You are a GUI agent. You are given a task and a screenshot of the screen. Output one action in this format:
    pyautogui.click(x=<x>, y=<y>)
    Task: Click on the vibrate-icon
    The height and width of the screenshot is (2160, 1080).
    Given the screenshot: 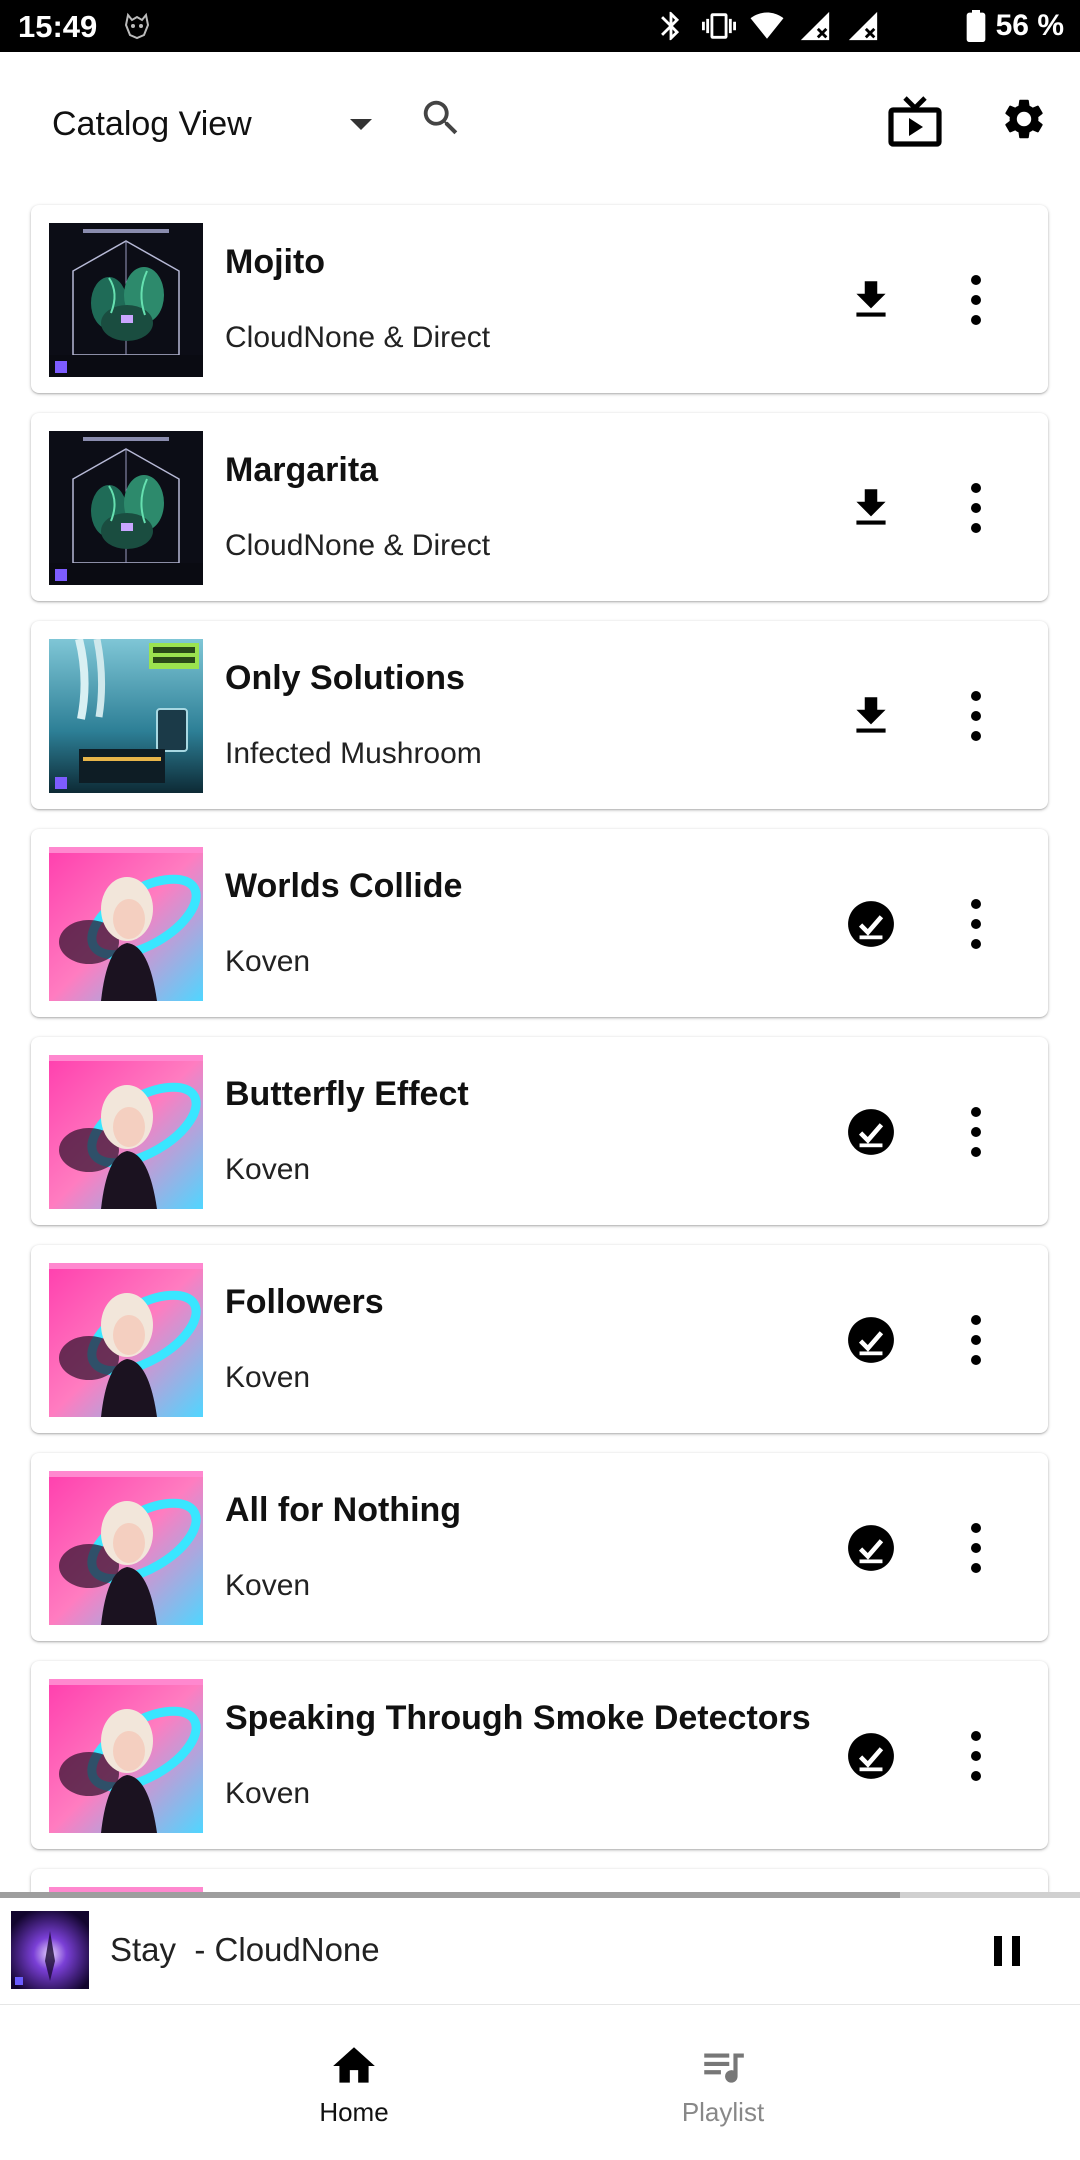 What is the action you would take?
    pyautogui.click(x=719, y=26)
    